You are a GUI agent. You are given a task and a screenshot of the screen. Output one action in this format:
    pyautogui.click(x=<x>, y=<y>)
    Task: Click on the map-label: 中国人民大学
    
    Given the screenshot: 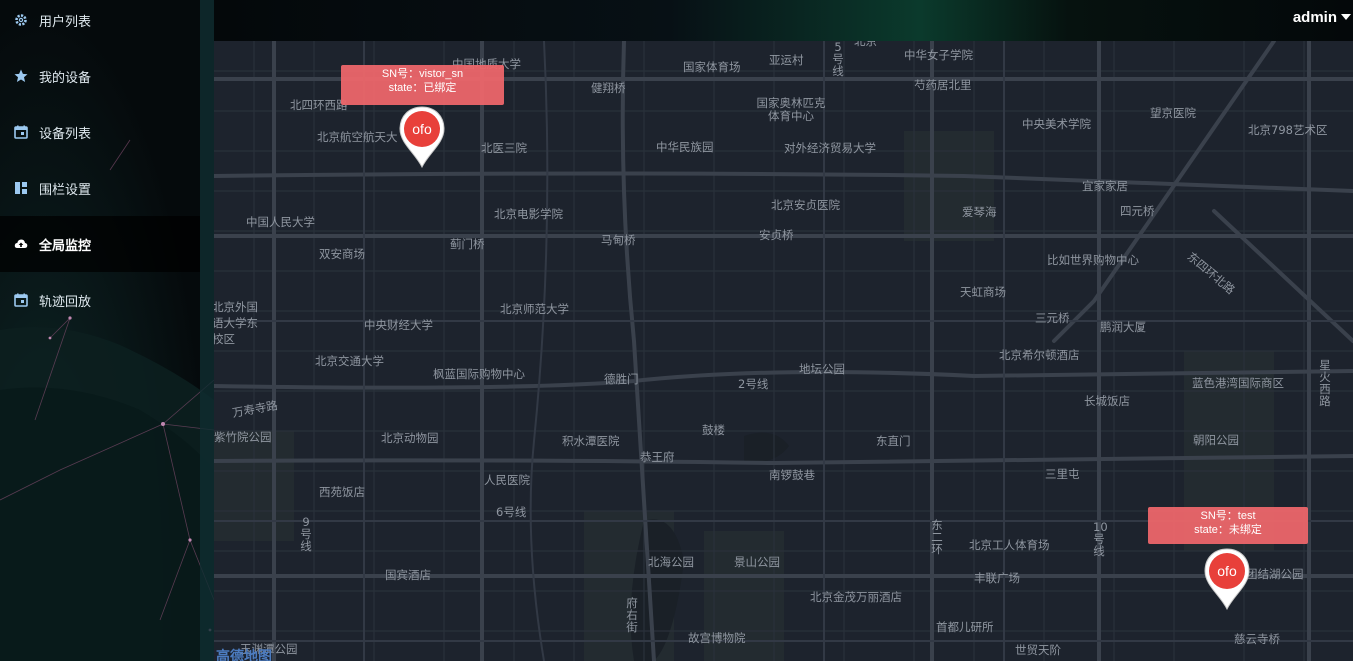 What is the action you would take?
    pyautogui.click(x=280, y=222)
    